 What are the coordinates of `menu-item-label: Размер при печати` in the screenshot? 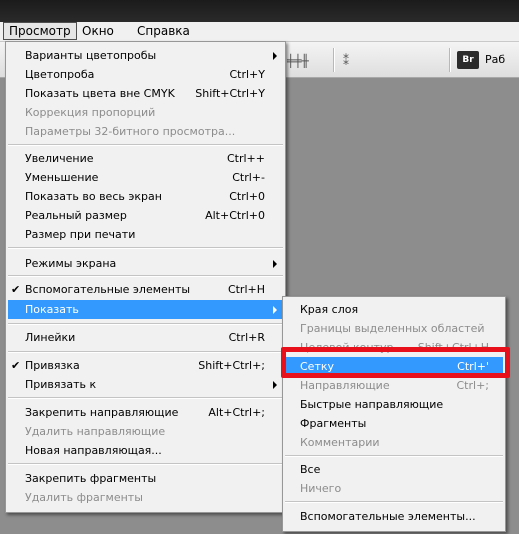 It's located at (80, 234).